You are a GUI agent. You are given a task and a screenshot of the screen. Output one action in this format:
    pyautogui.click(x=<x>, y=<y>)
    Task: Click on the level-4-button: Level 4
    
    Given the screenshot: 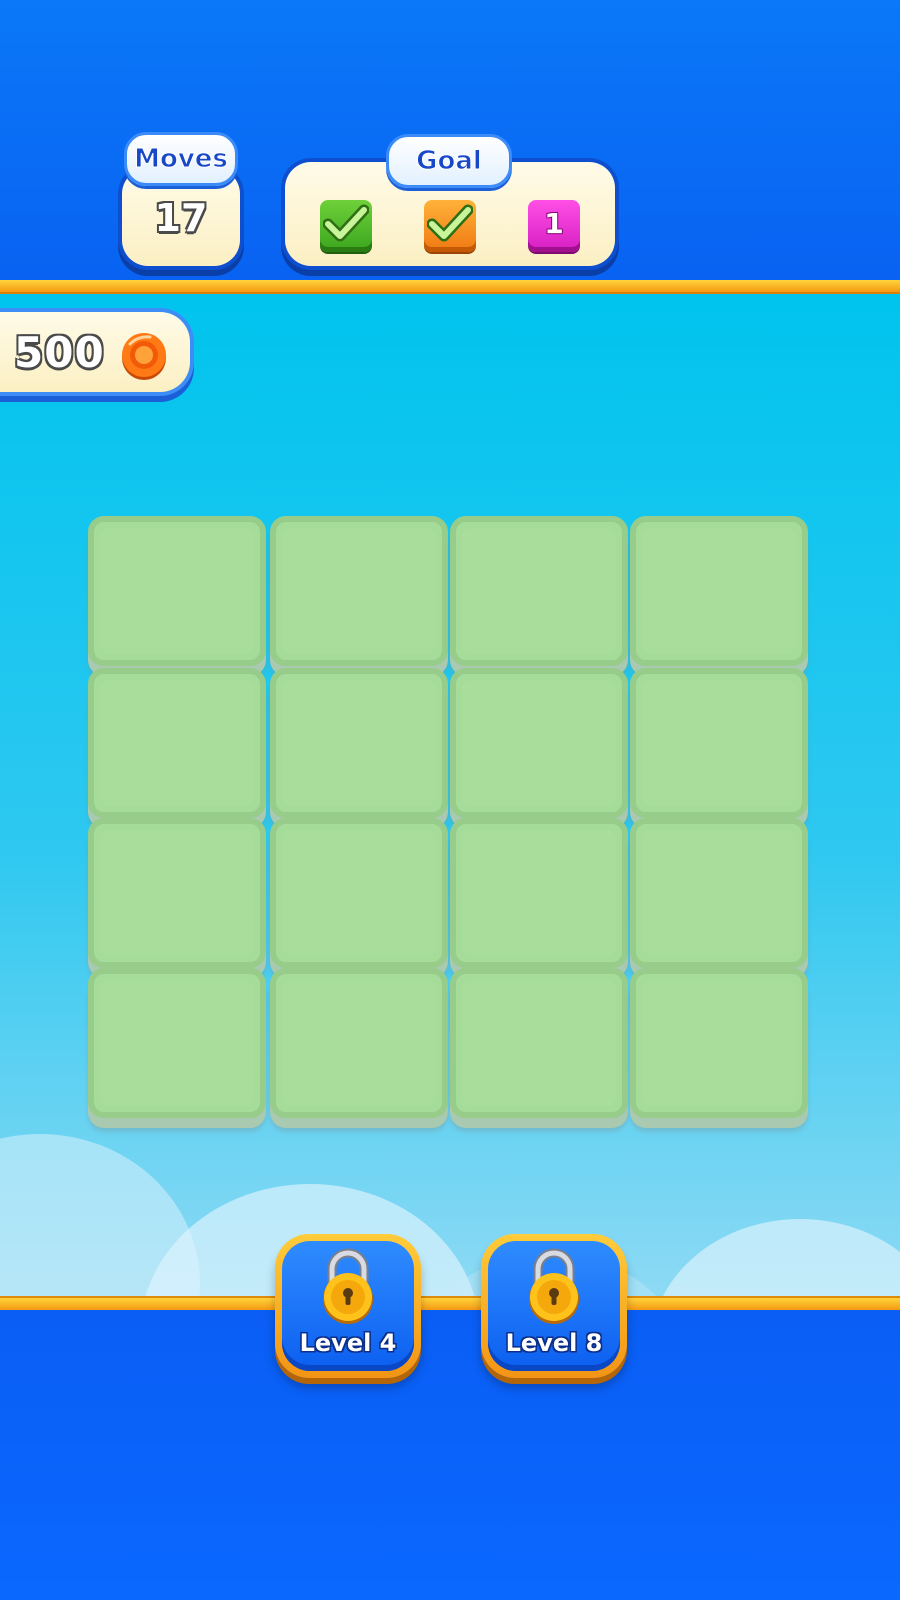 What is the action you would take?
    pyautogui.click(x=348, y=1306)
    